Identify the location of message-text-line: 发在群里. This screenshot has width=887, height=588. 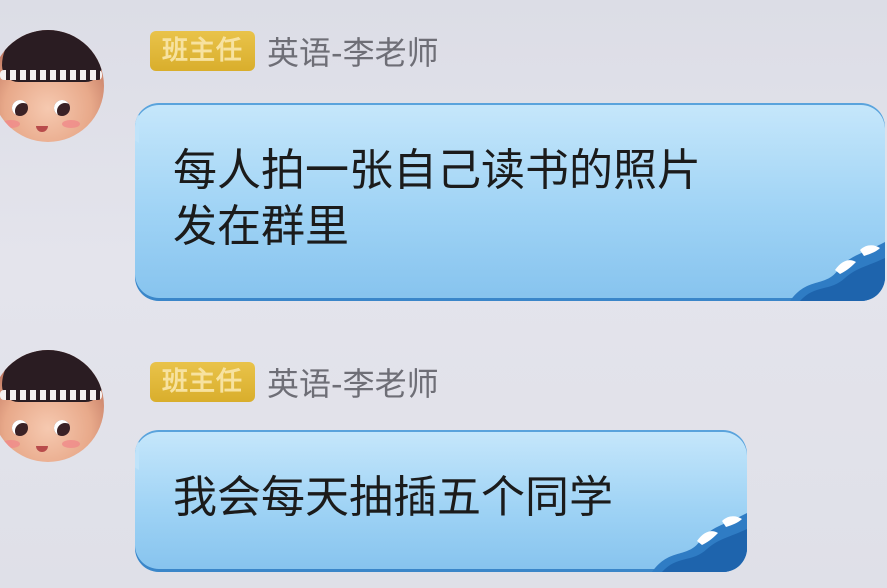
(261, 226).